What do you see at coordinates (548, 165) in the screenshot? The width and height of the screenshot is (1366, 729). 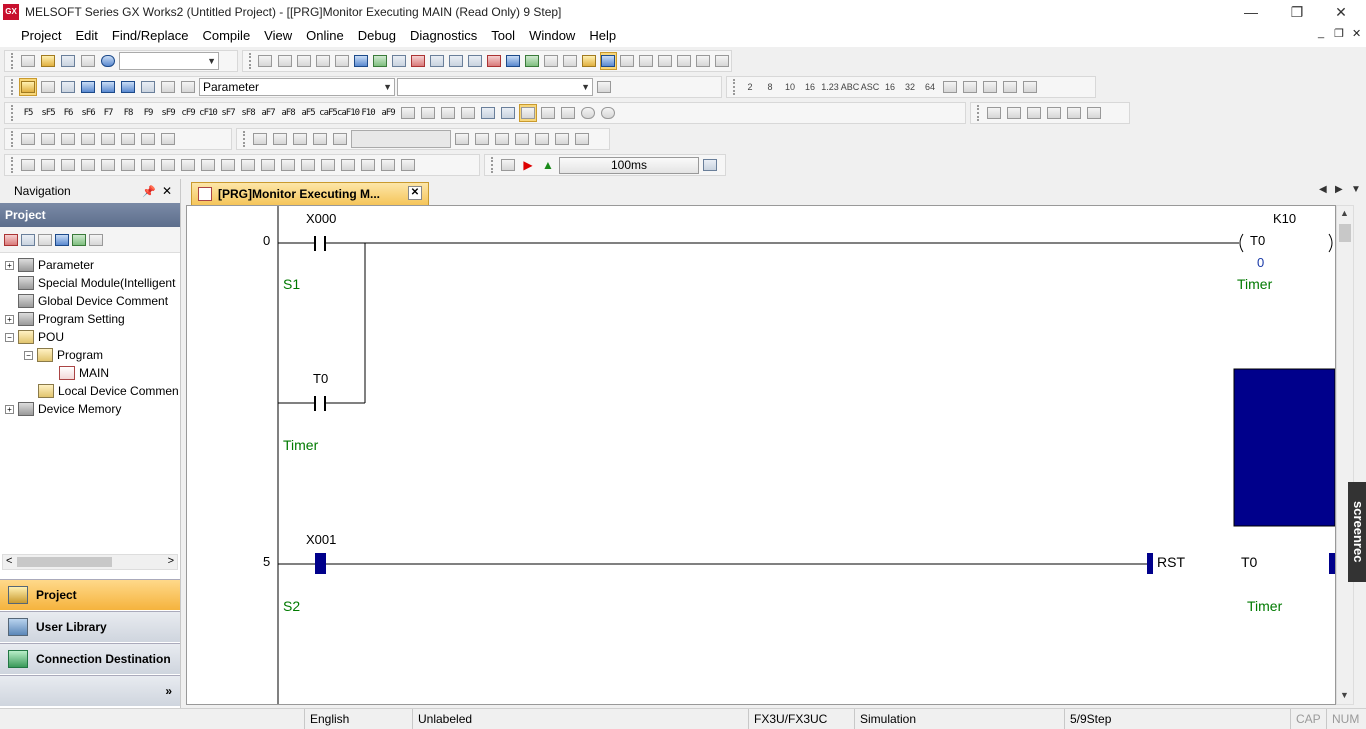 I see `sim-warning-icon: ▲` at bounding box center [548, 165].